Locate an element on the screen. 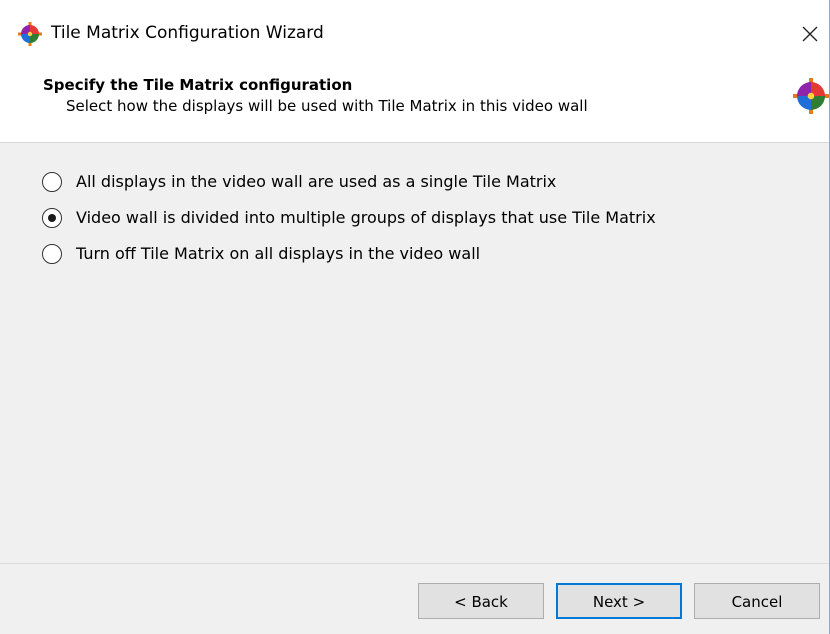 Image resolution: width=830 pixels, height=634 pixels. close-icon is located at coordinates (810, 34).